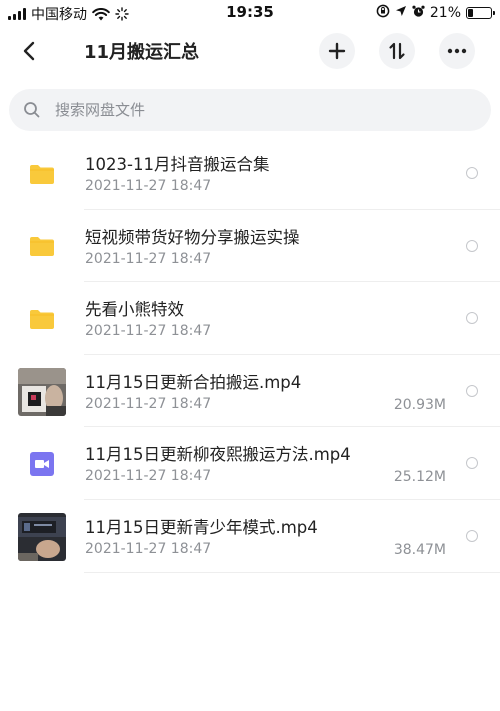 Image resolution: width=500 pixels, height=711 pixels. I want to click on status-right: 21%, so click(435, 13).